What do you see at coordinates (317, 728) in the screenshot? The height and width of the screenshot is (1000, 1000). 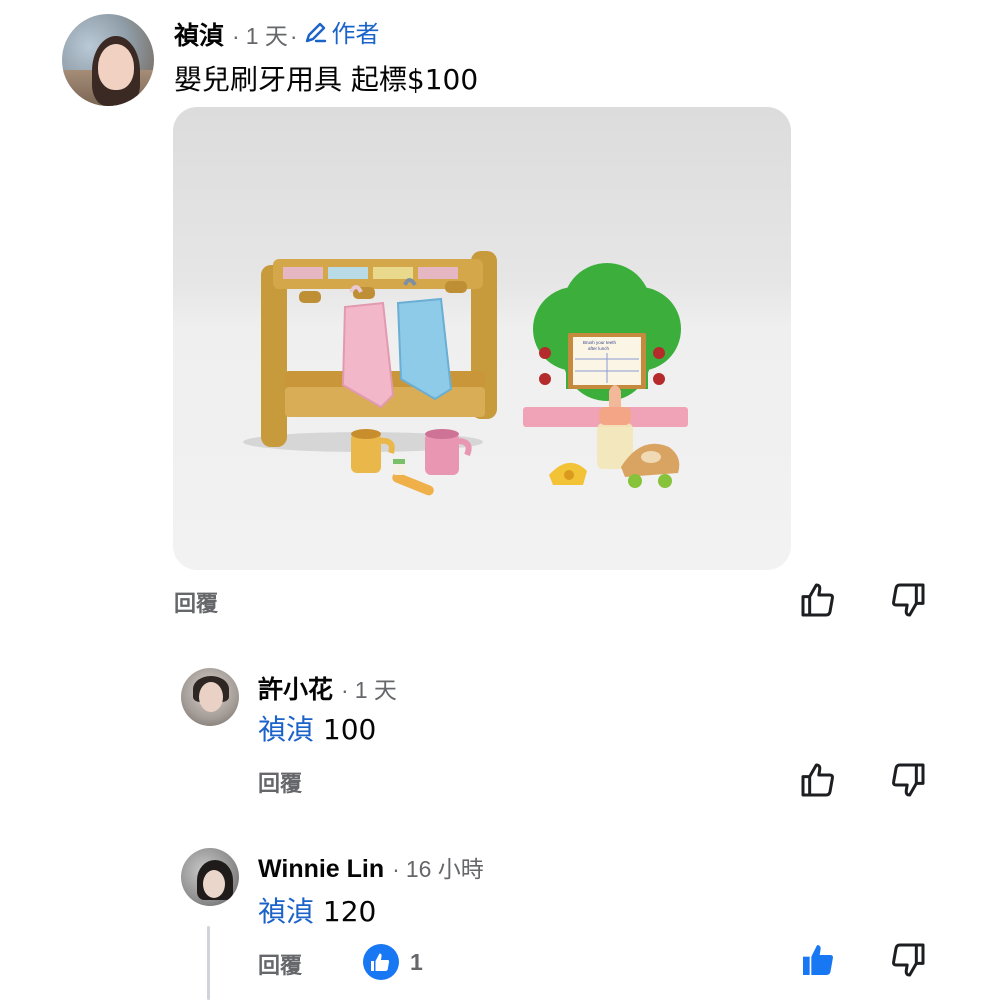 I see `reply-text: 禎湞 100` at bounding box center [317, 728].